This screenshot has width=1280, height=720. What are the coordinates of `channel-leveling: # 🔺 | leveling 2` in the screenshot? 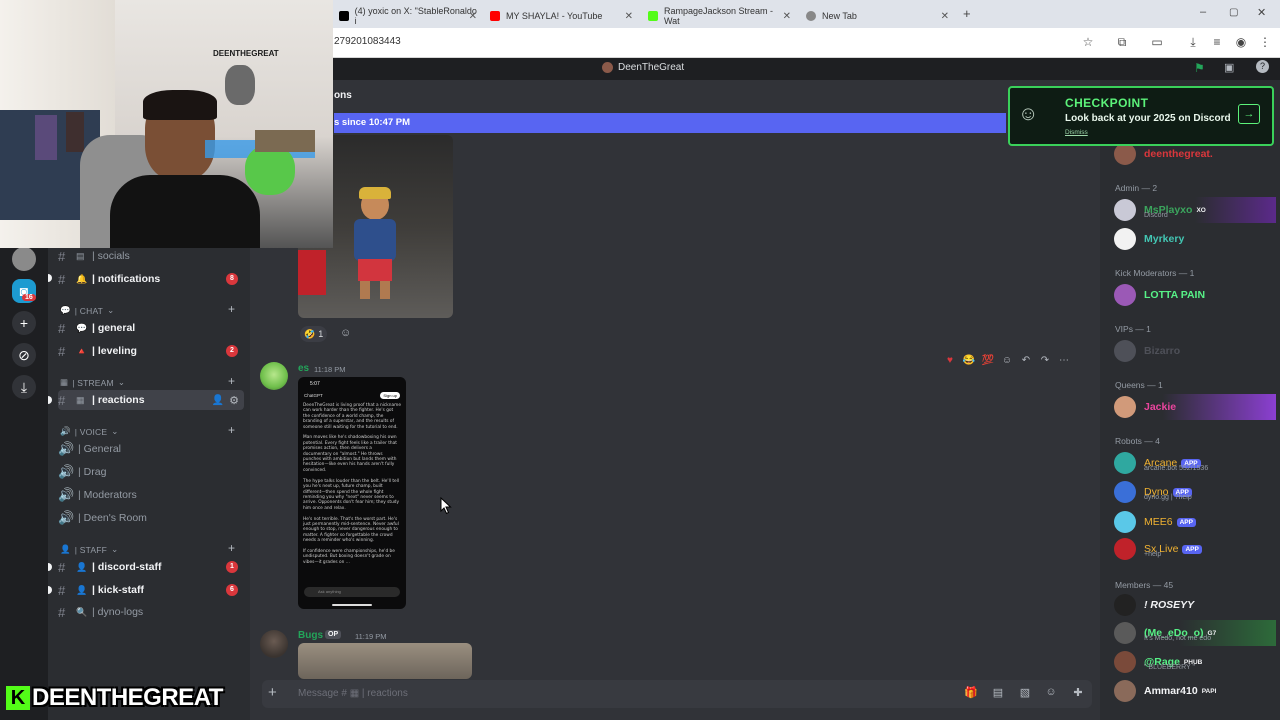 It's located at (151, 351).